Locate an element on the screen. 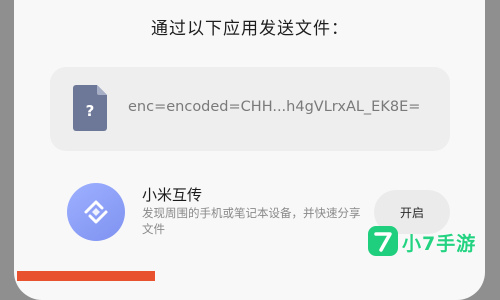 The width and height of the screenshot is (500, 300). watermark-logo-icon is located at coordinates (383, 241).